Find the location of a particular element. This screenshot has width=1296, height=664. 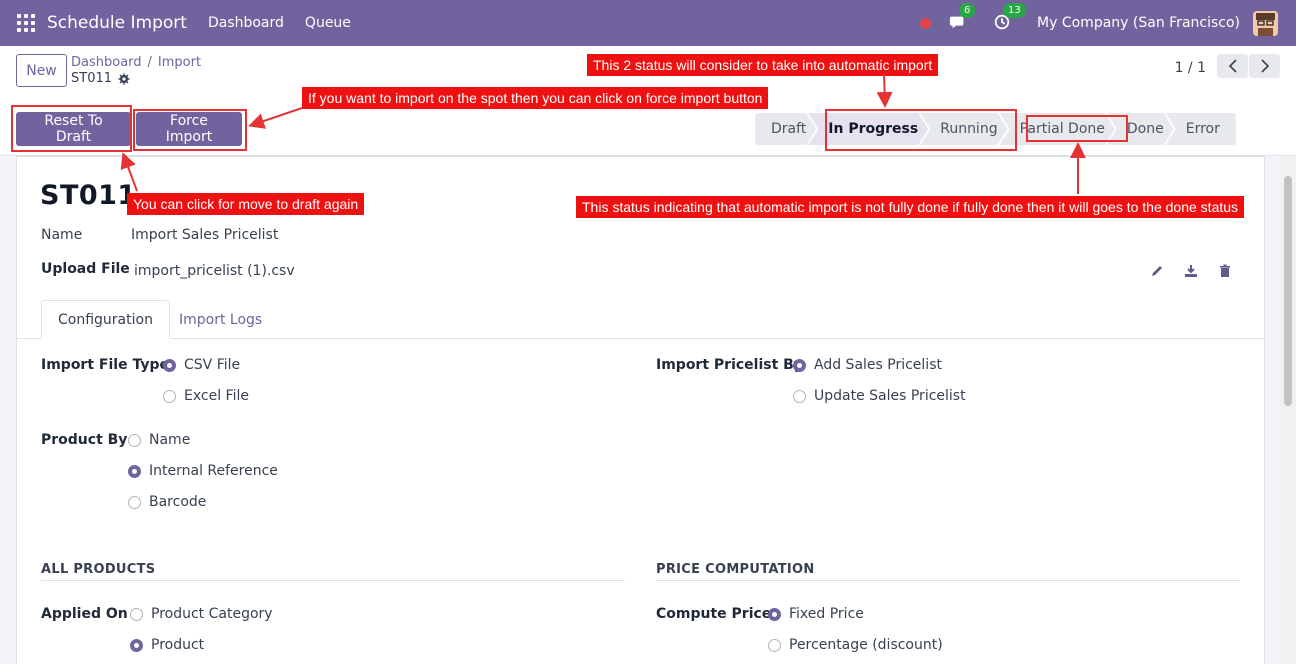

activities-clock-icon: 13 is located at coordinates (1009, 18).